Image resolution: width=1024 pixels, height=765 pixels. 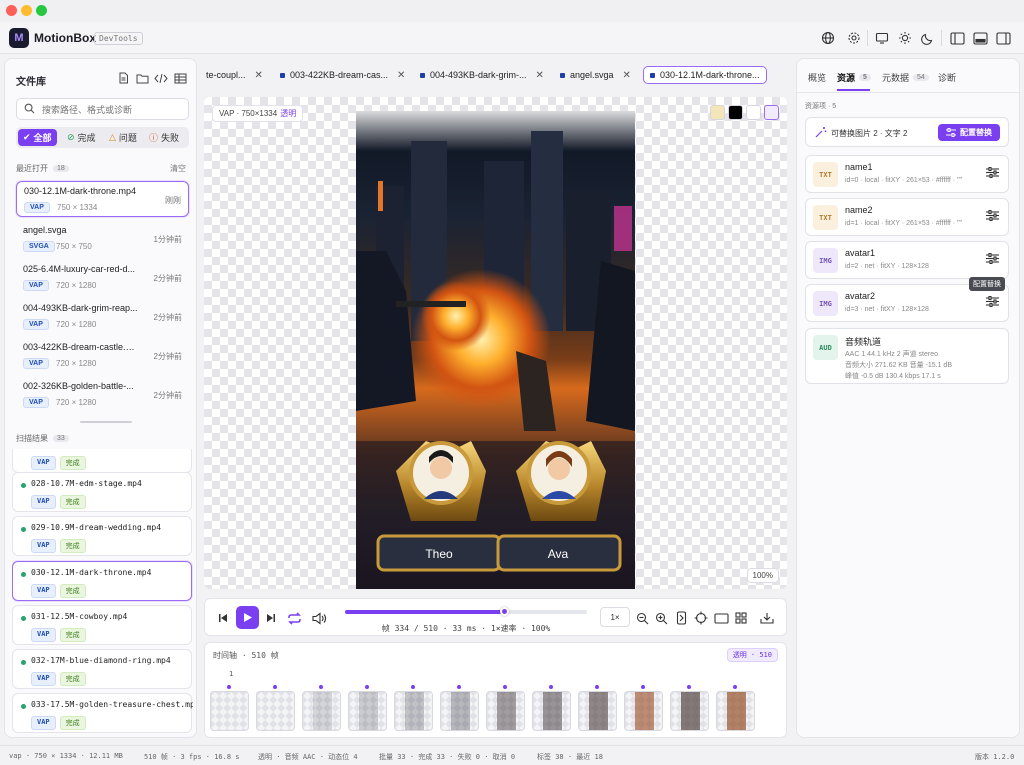 What do you see at coordinates (102, 713) in the screenshot?
I see `scan-result-item: 033-17.5M-golden-treasure-chest.mp4 VAP 完成` at bounding box center [102, 713].